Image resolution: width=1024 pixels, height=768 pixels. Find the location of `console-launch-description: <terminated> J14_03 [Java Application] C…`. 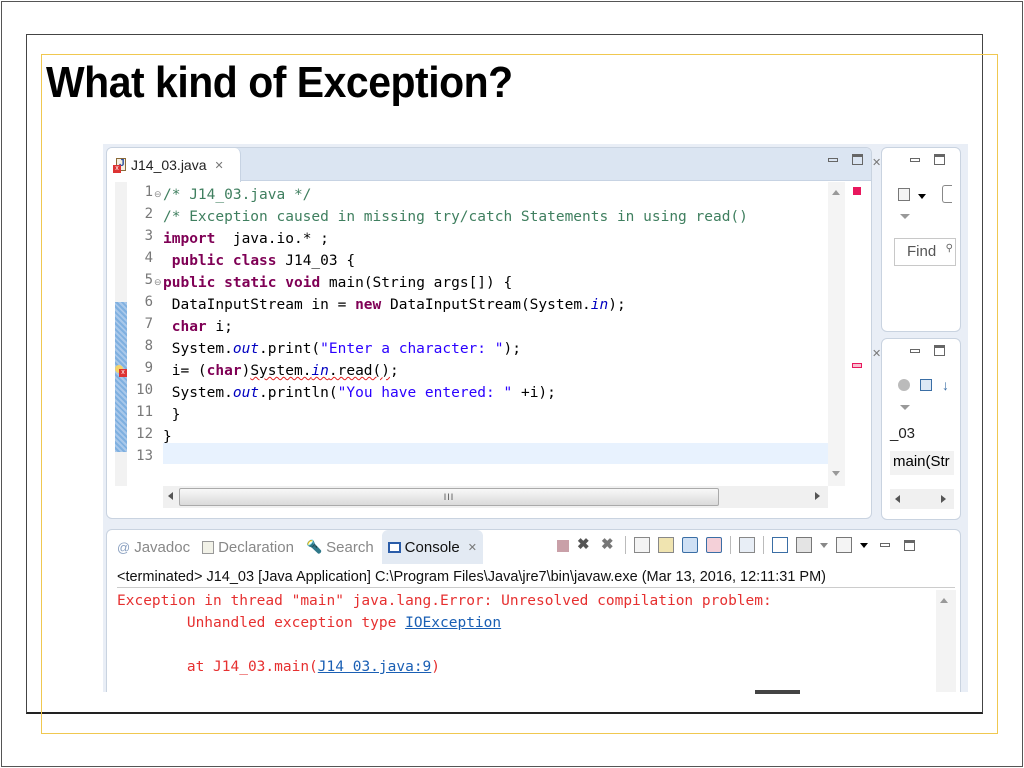

console-launch-description: <terminated> J14_03 [Java Application] C… is located at coordinates (536, 577).